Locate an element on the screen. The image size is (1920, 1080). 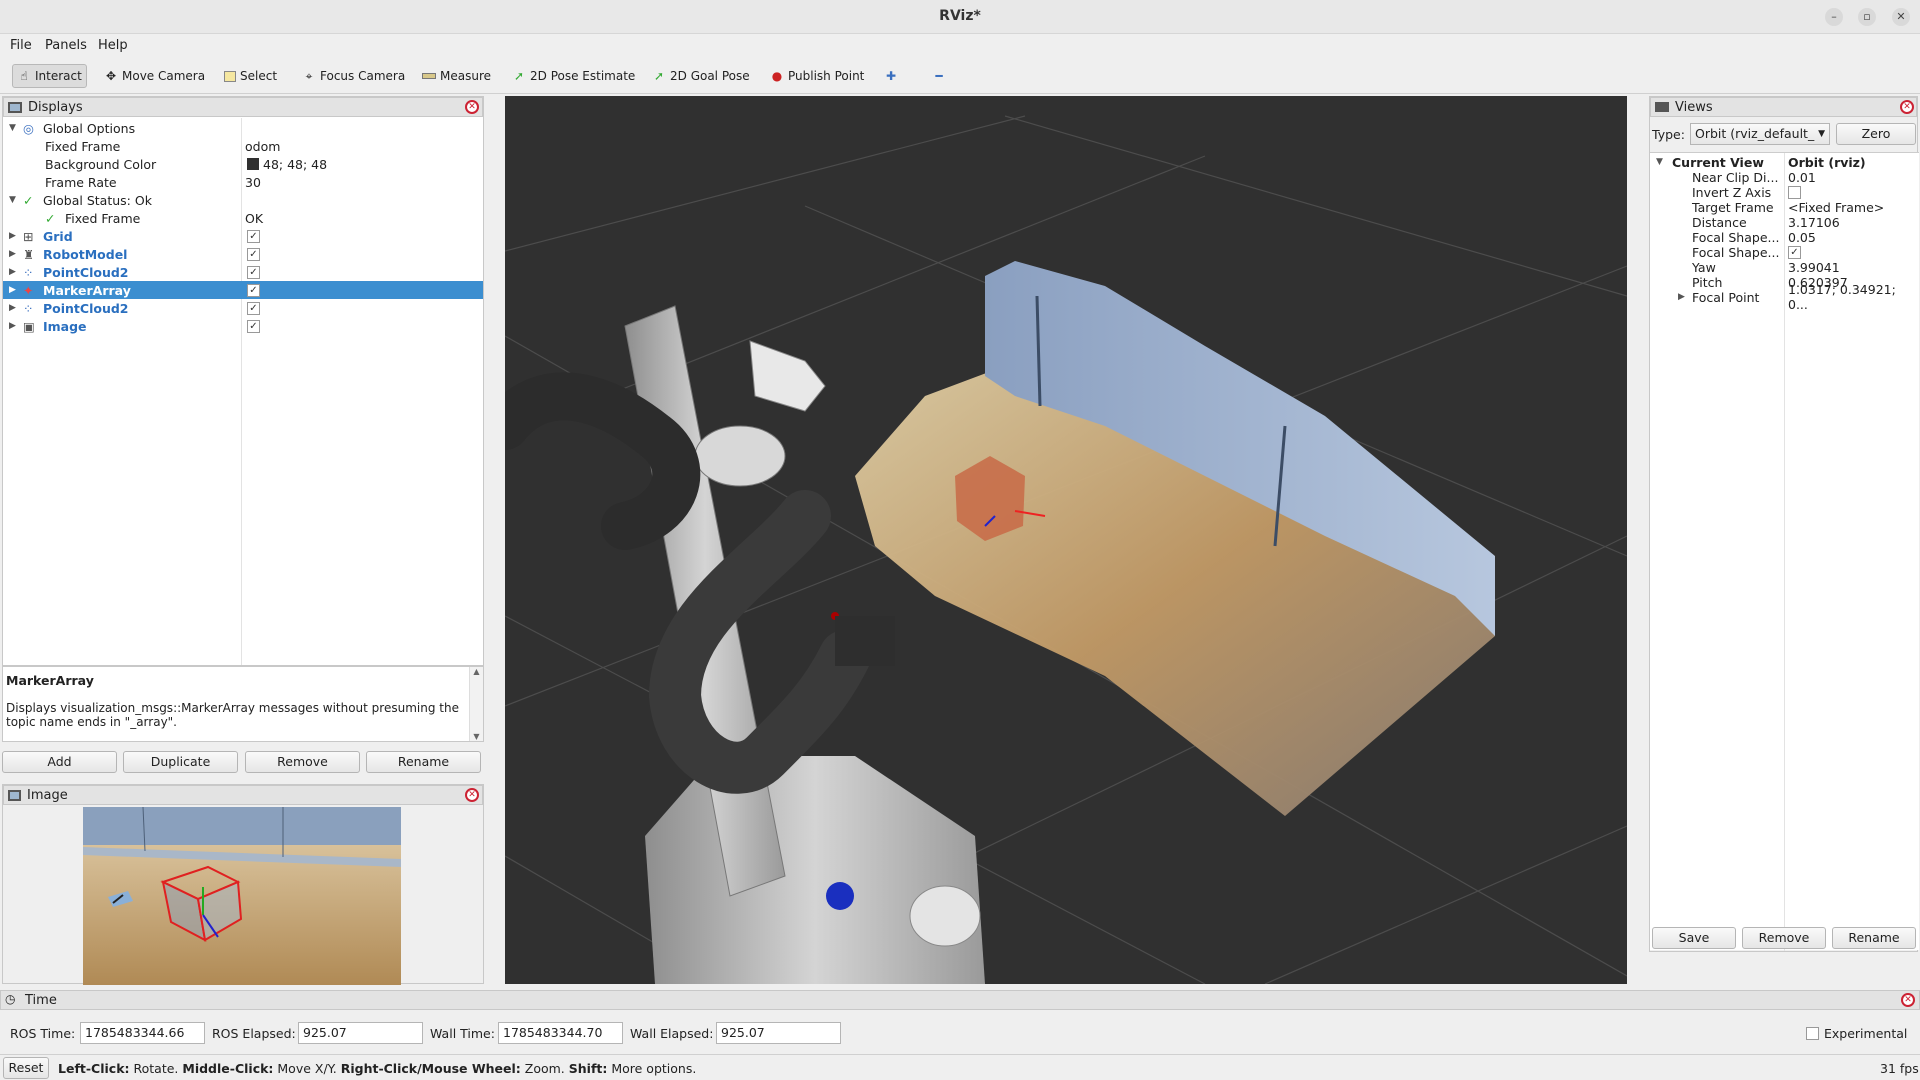
add-tool-button: ✚ is located at coordinates (891, 76).